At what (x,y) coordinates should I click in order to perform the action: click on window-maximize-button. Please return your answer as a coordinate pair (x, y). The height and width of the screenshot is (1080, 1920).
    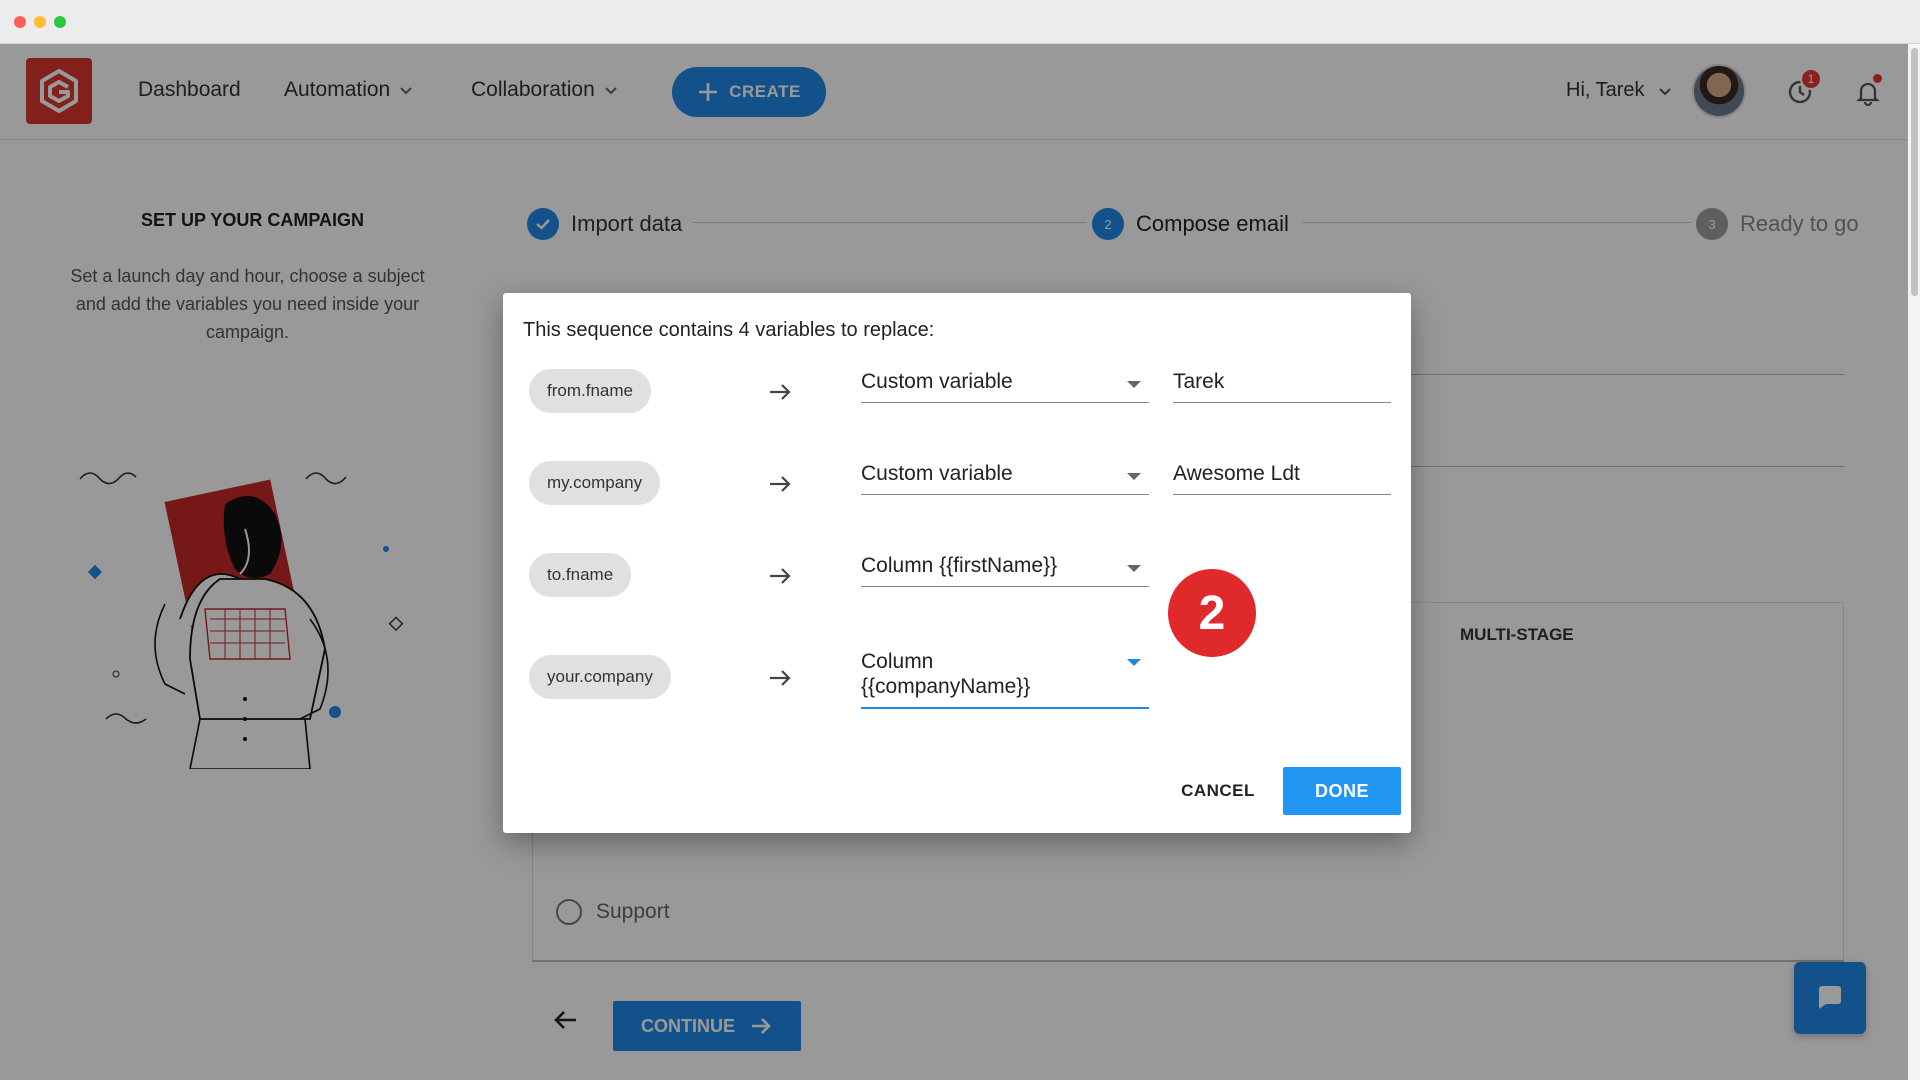
    Looking at the image, I should click on (60, 22).